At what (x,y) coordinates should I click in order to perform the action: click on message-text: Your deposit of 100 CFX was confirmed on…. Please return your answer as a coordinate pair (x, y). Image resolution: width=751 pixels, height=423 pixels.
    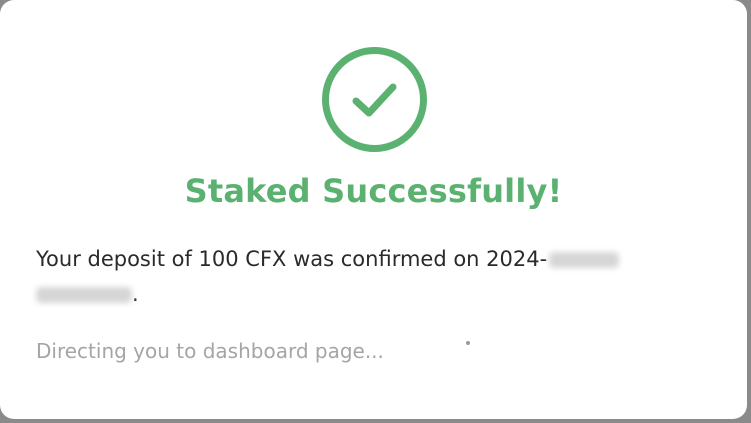
    Looking at the image, I should click on (292, 259).